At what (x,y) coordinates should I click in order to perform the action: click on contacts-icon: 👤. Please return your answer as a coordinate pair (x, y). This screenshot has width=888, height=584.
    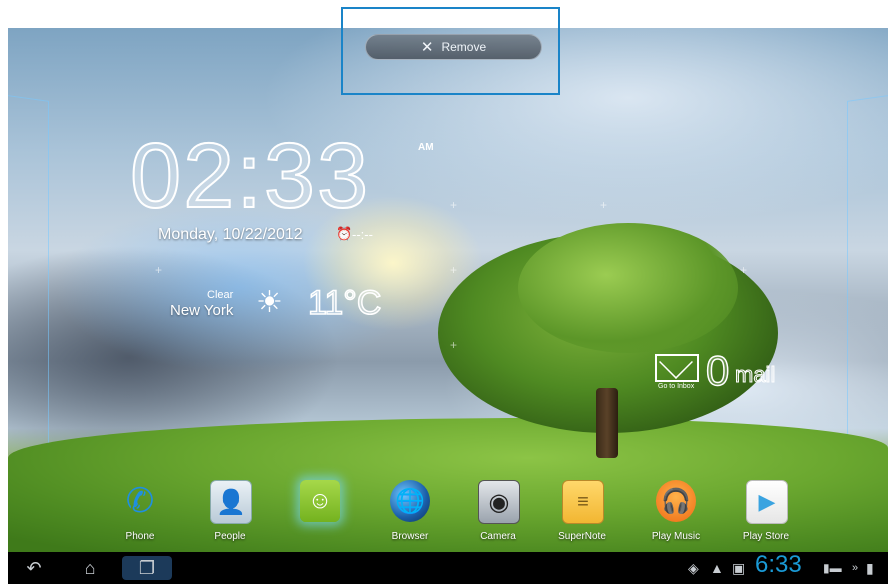
    Looking at the image, I should click on (231, 502).